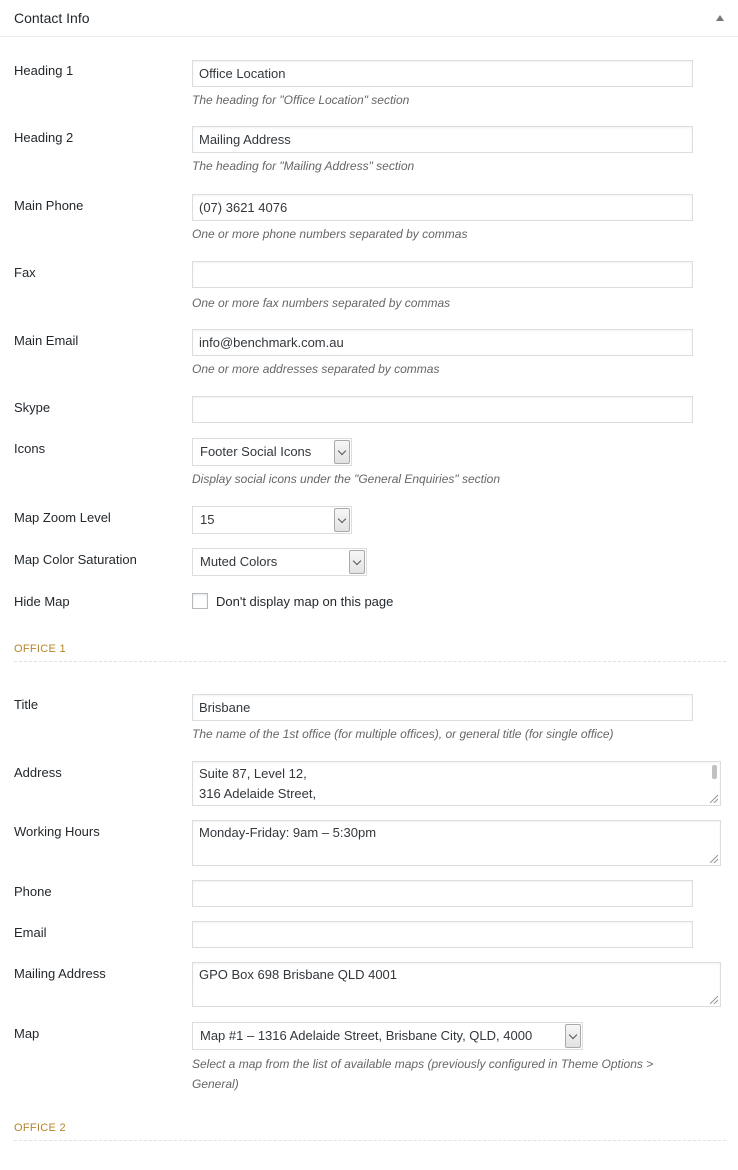  Describe the element at coordinates (720, 18) in the screenshot. I see `collapse-arrow-icon` at that location.